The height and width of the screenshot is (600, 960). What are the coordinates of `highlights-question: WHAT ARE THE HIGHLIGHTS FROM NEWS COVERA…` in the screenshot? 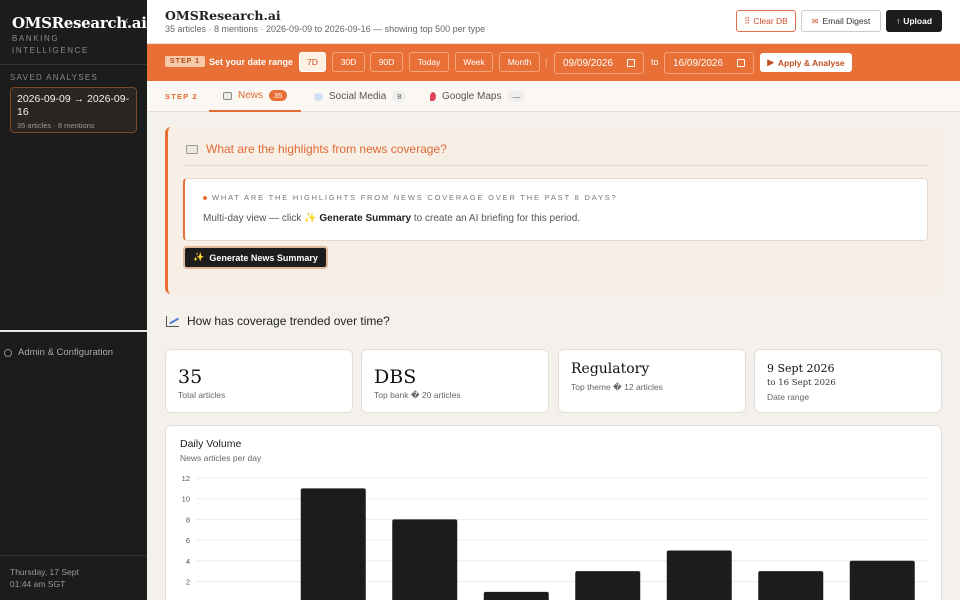 It's located at (410, 197).